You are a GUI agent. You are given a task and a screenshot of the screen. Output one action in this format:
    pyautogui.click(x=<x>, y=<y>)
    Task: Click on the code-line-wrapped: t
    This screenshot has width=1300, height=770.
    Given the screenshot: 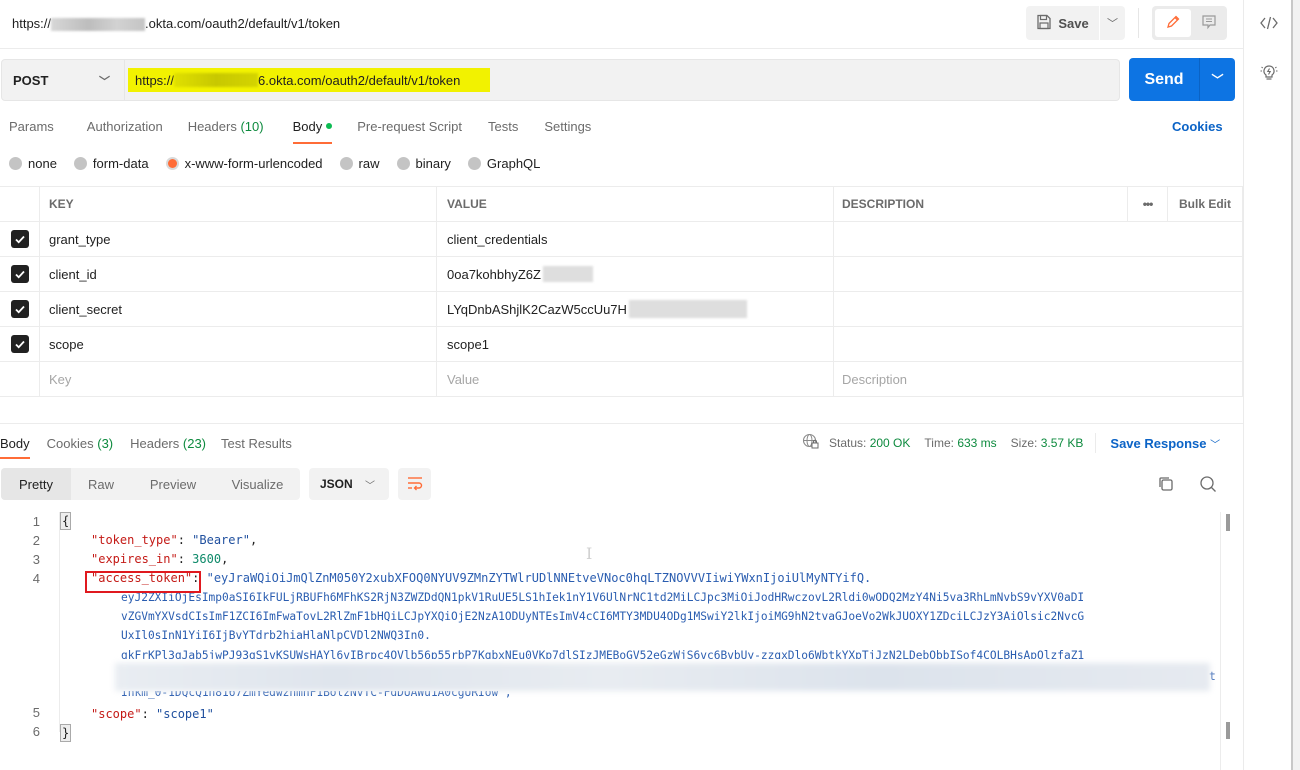 What is the action you would take?
    pyautogui.click(x=1212, y=676)
    